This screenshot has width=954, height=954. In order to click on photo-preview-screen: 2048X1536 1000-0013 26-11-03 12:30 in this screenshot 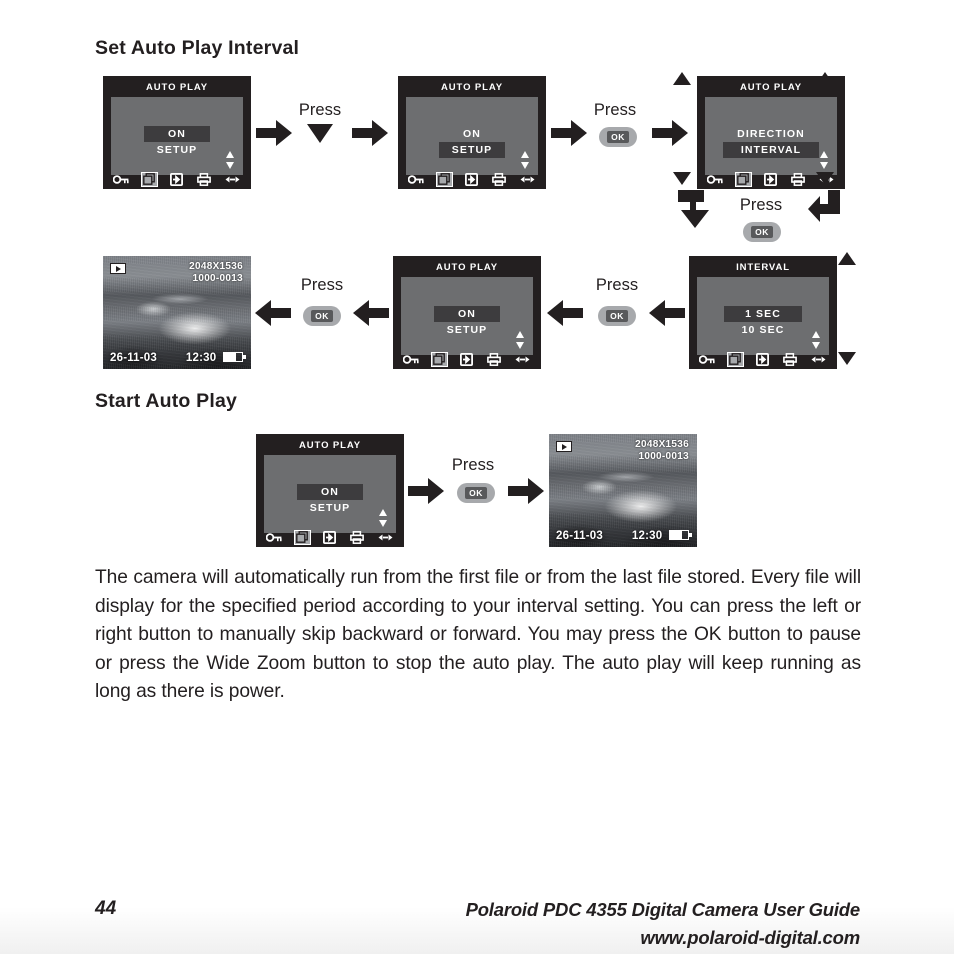, I will do `click(177, 312)`.